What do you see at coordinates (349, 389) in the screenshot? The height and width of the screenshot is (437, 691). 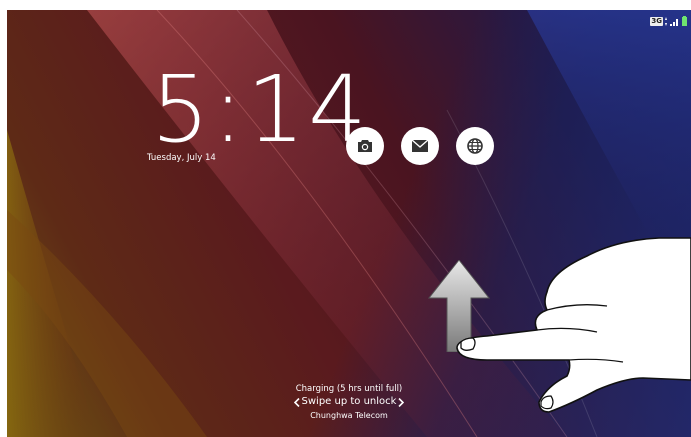 I see `charging-status: Charging (5 hrs until full)` at bounding box center [349, 389].